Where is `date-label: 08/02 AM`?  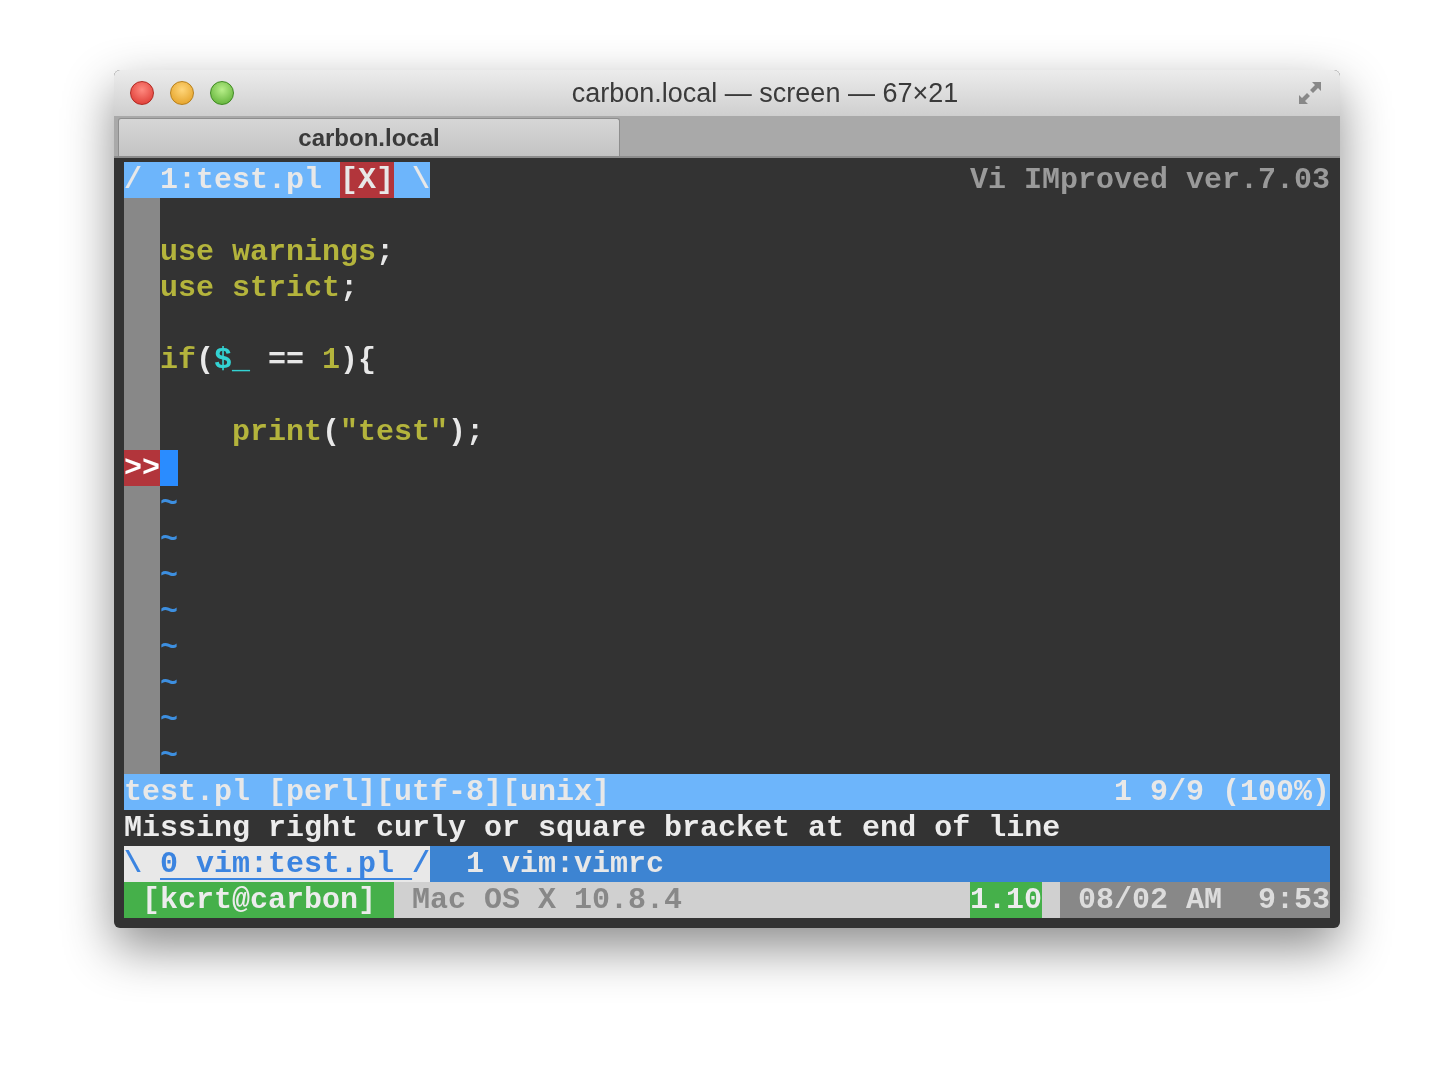 date-label: 08/02 AM is located at coordinates (1150, 900).